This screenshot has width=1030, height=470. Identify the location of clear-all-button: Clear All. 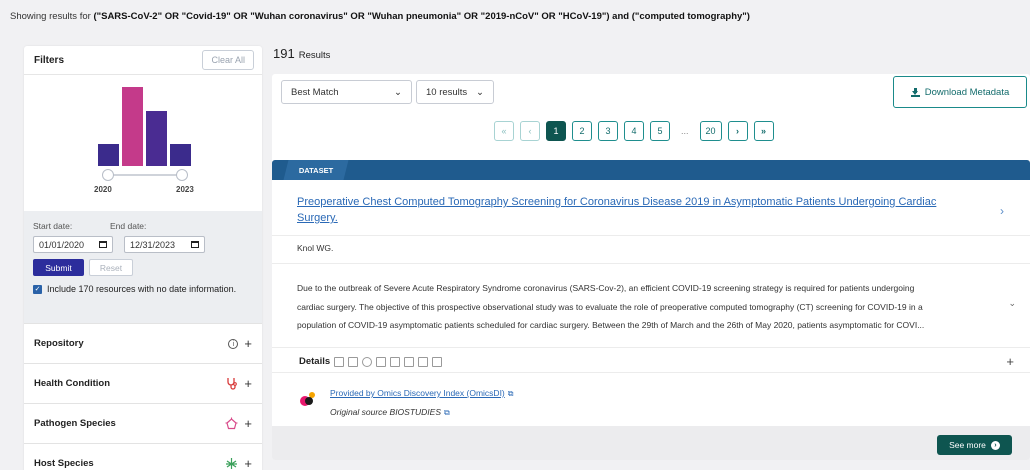
(228, 60).